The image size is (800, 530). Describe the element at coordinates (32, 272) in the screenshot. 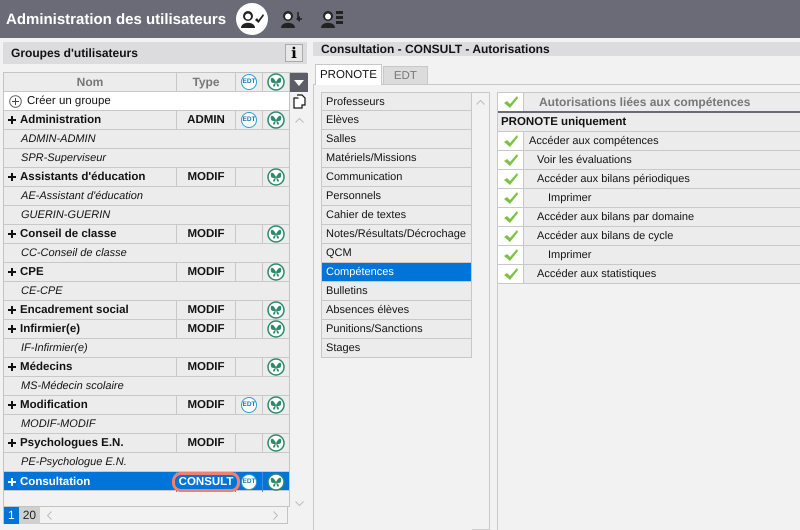

I see `group-name: CPE` at that location.